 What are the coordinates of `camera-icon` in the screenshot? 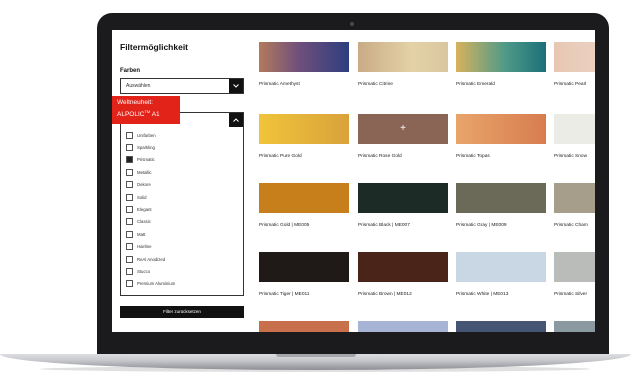 It's located at (352, 24).